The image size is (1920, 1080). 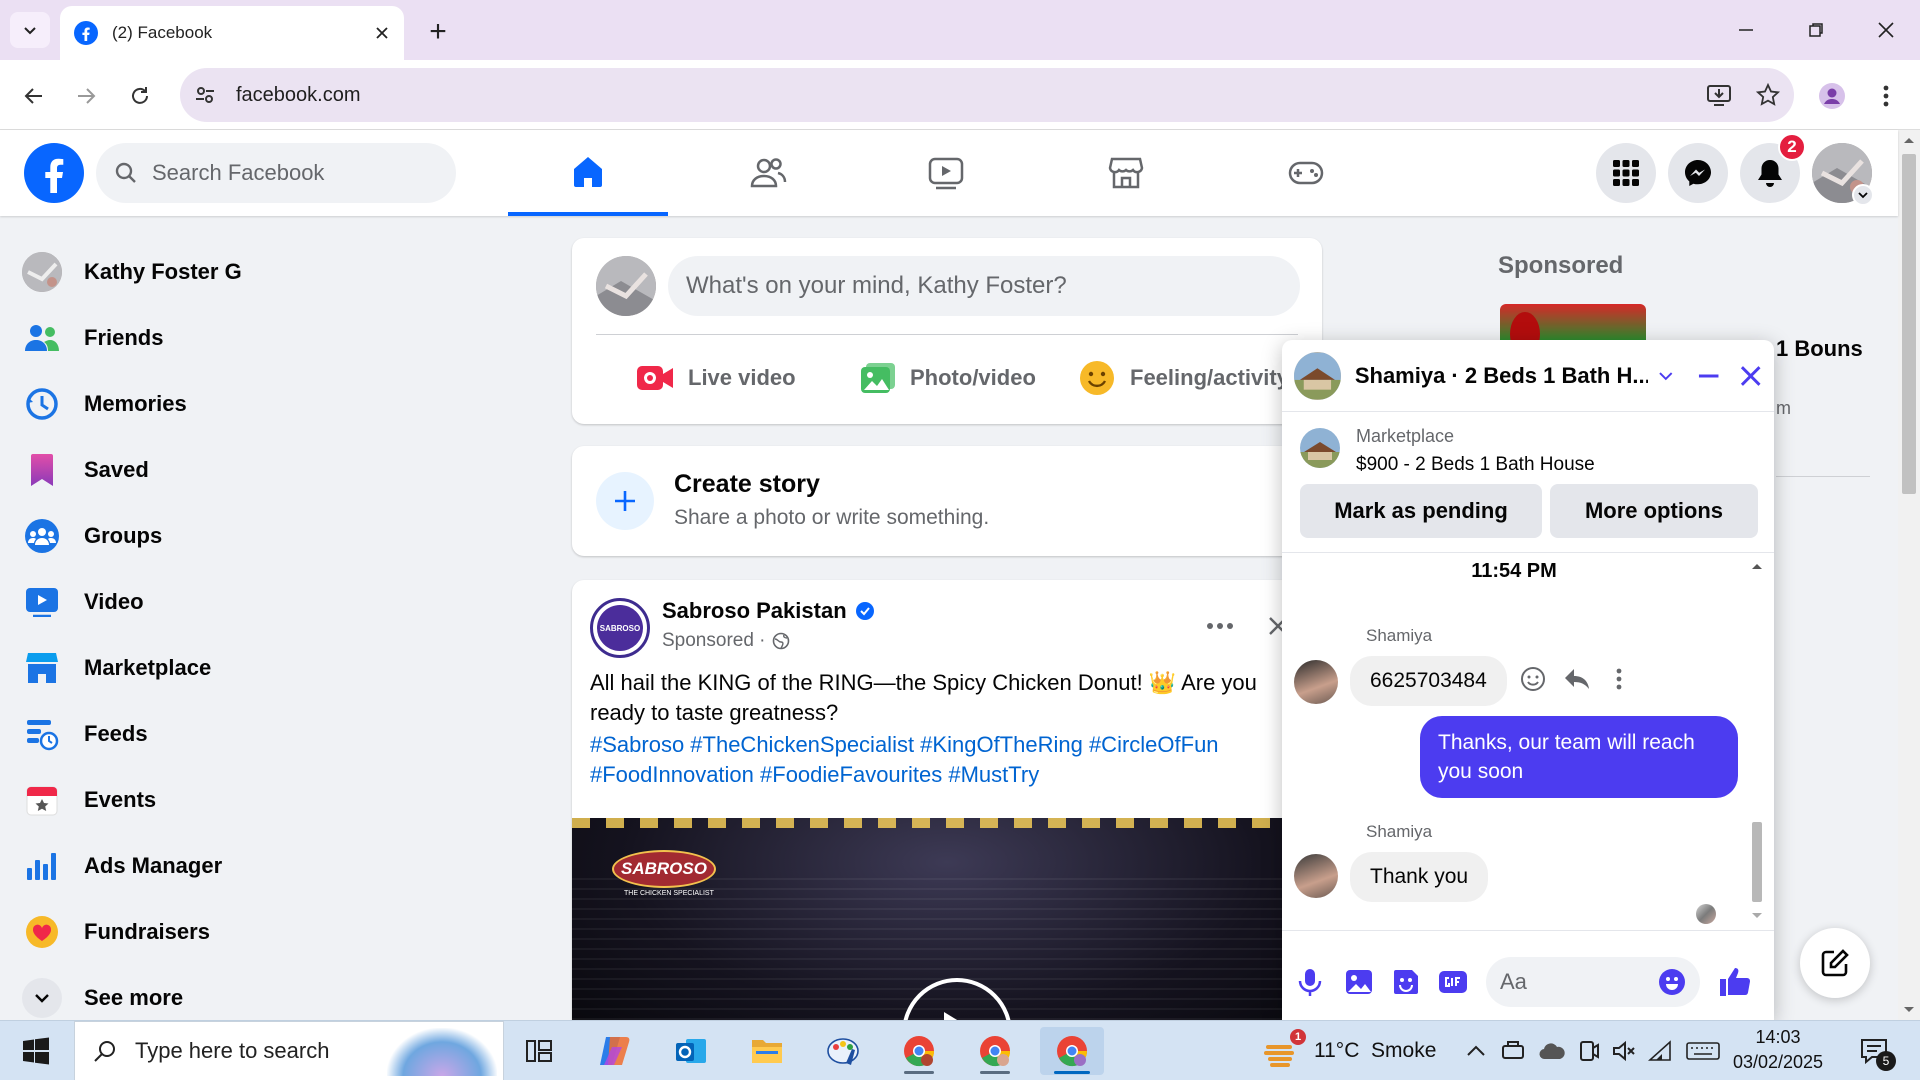 I want to click on install-app-icon, so click(x=1719, y=95).